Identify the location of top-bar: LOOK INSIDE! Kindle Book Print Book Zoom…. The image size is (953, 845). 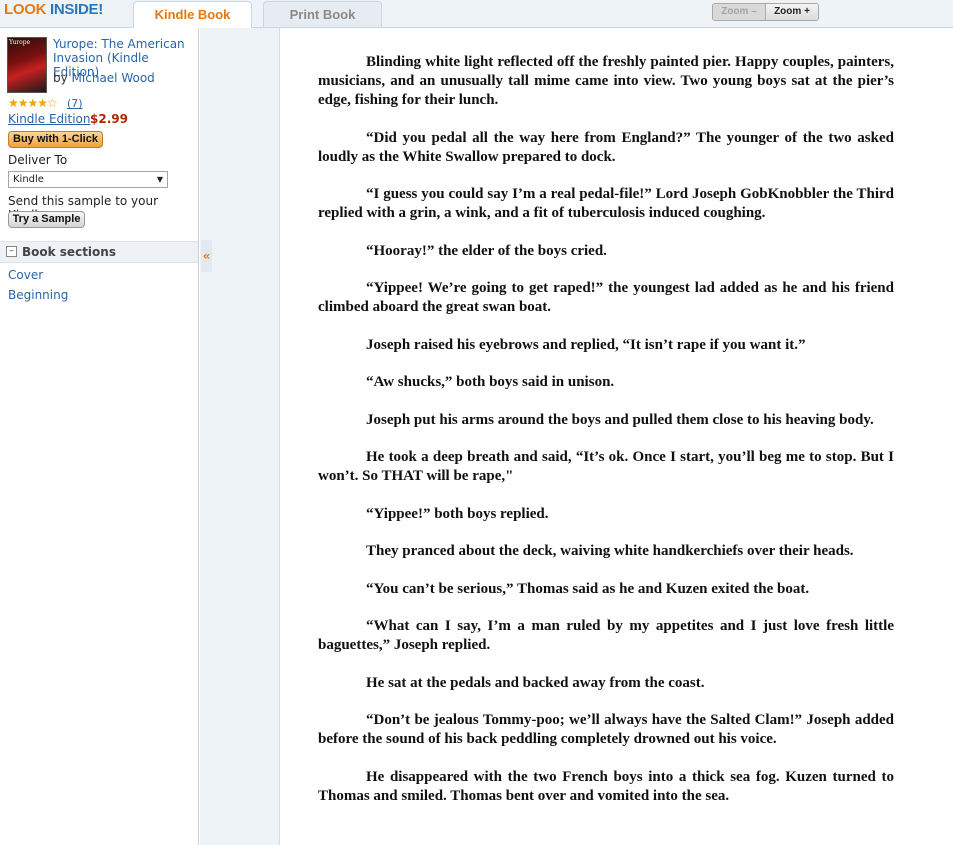
(476, 14).